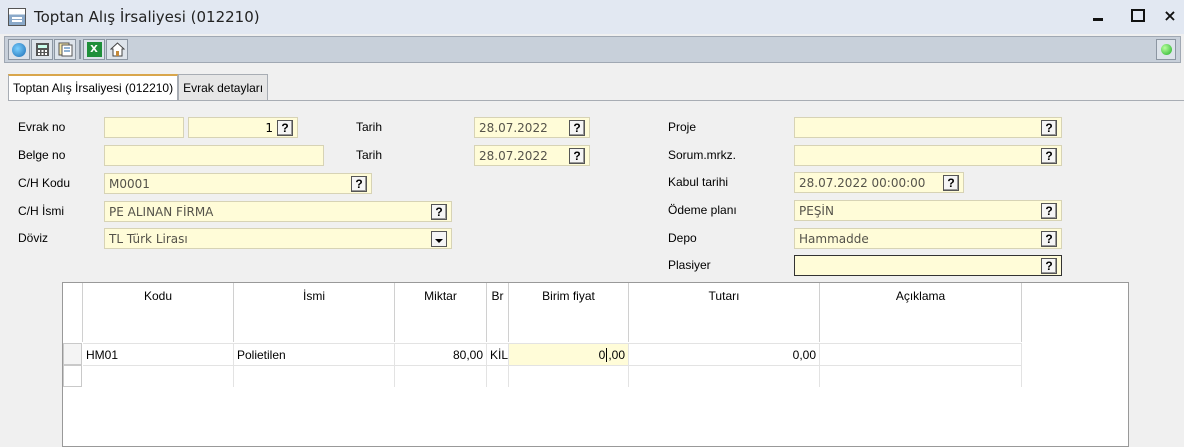 The image size is (1184, 447). I want to click on doviz-label: Döviz, so click(33, 238).